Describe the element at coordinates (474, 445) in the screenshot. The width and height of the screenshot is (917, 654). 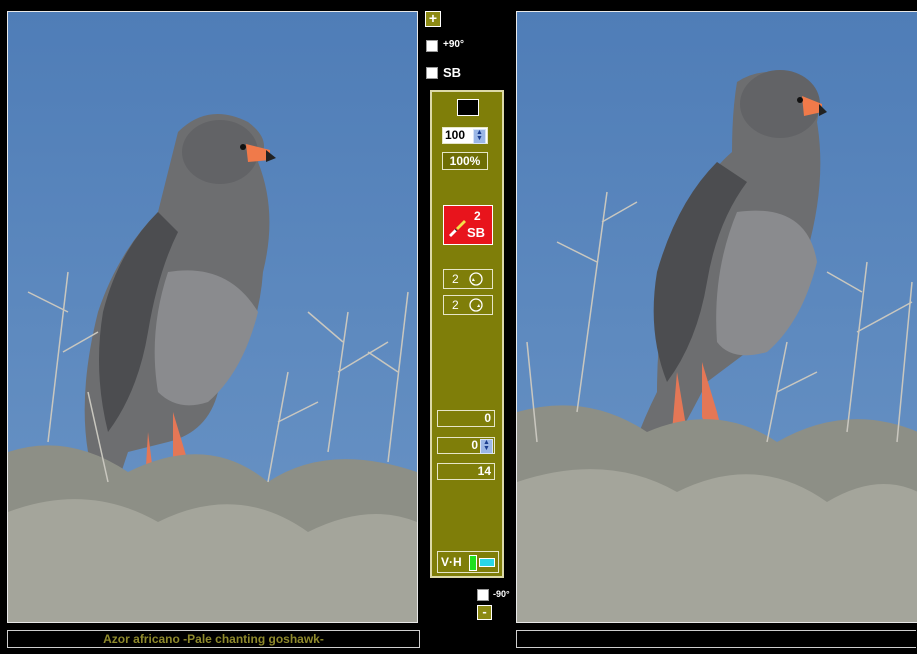
I see `value-field-2-text: 0` at that location.